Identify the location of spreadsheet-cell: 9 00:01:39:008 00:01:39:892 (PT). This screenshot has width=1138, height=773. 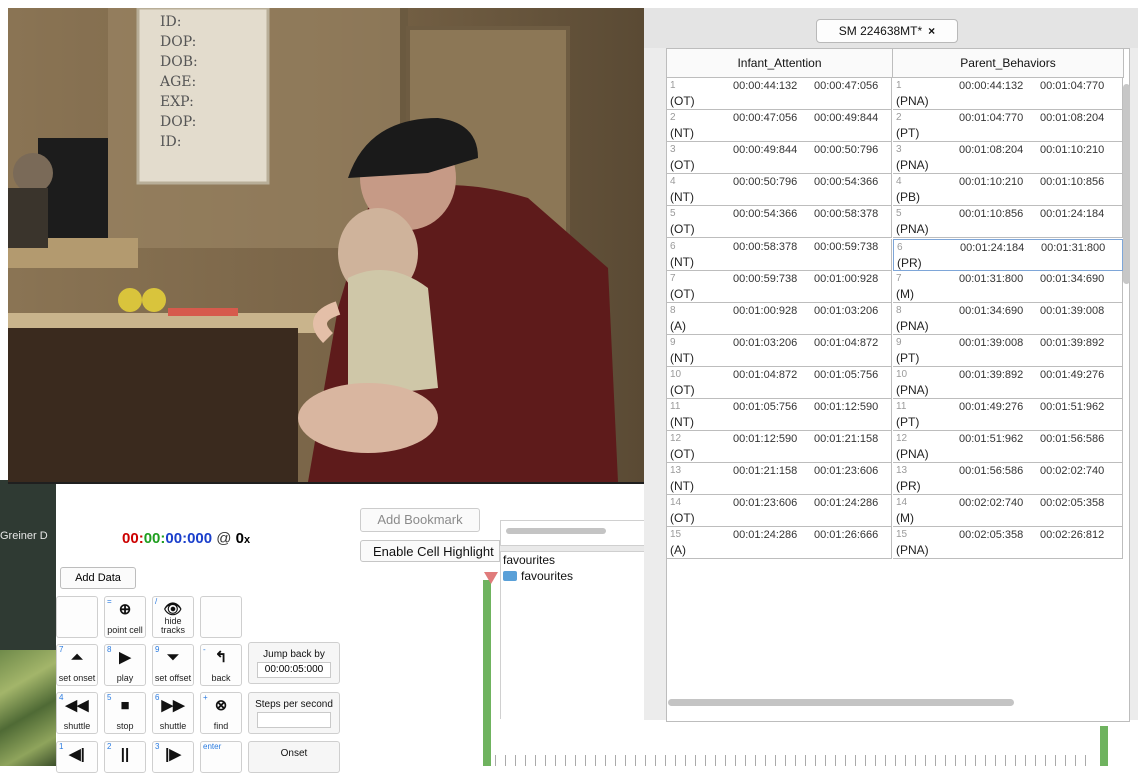
(1008, 350).